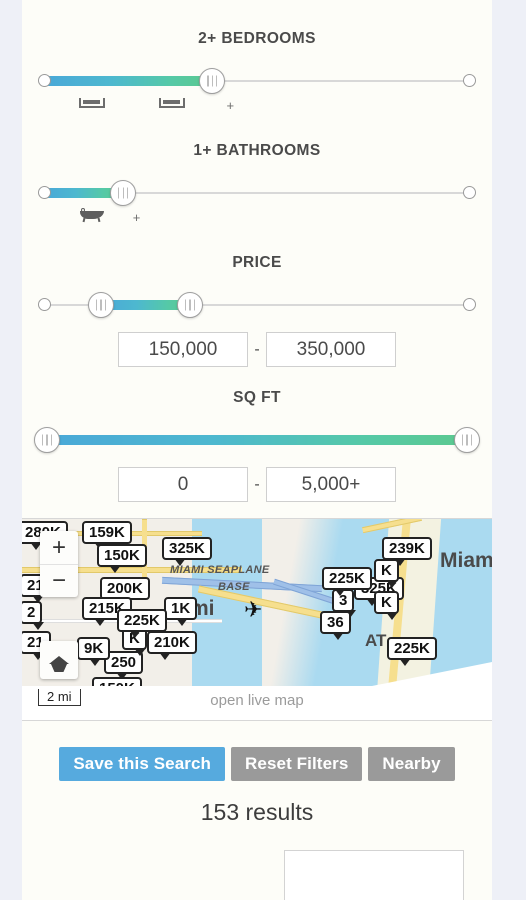 The image size is (526, 900). What do you see at coordinates (234, 587) in the screenshot?
I see `map-place-label: BASE` at bounding box center [234, 587].